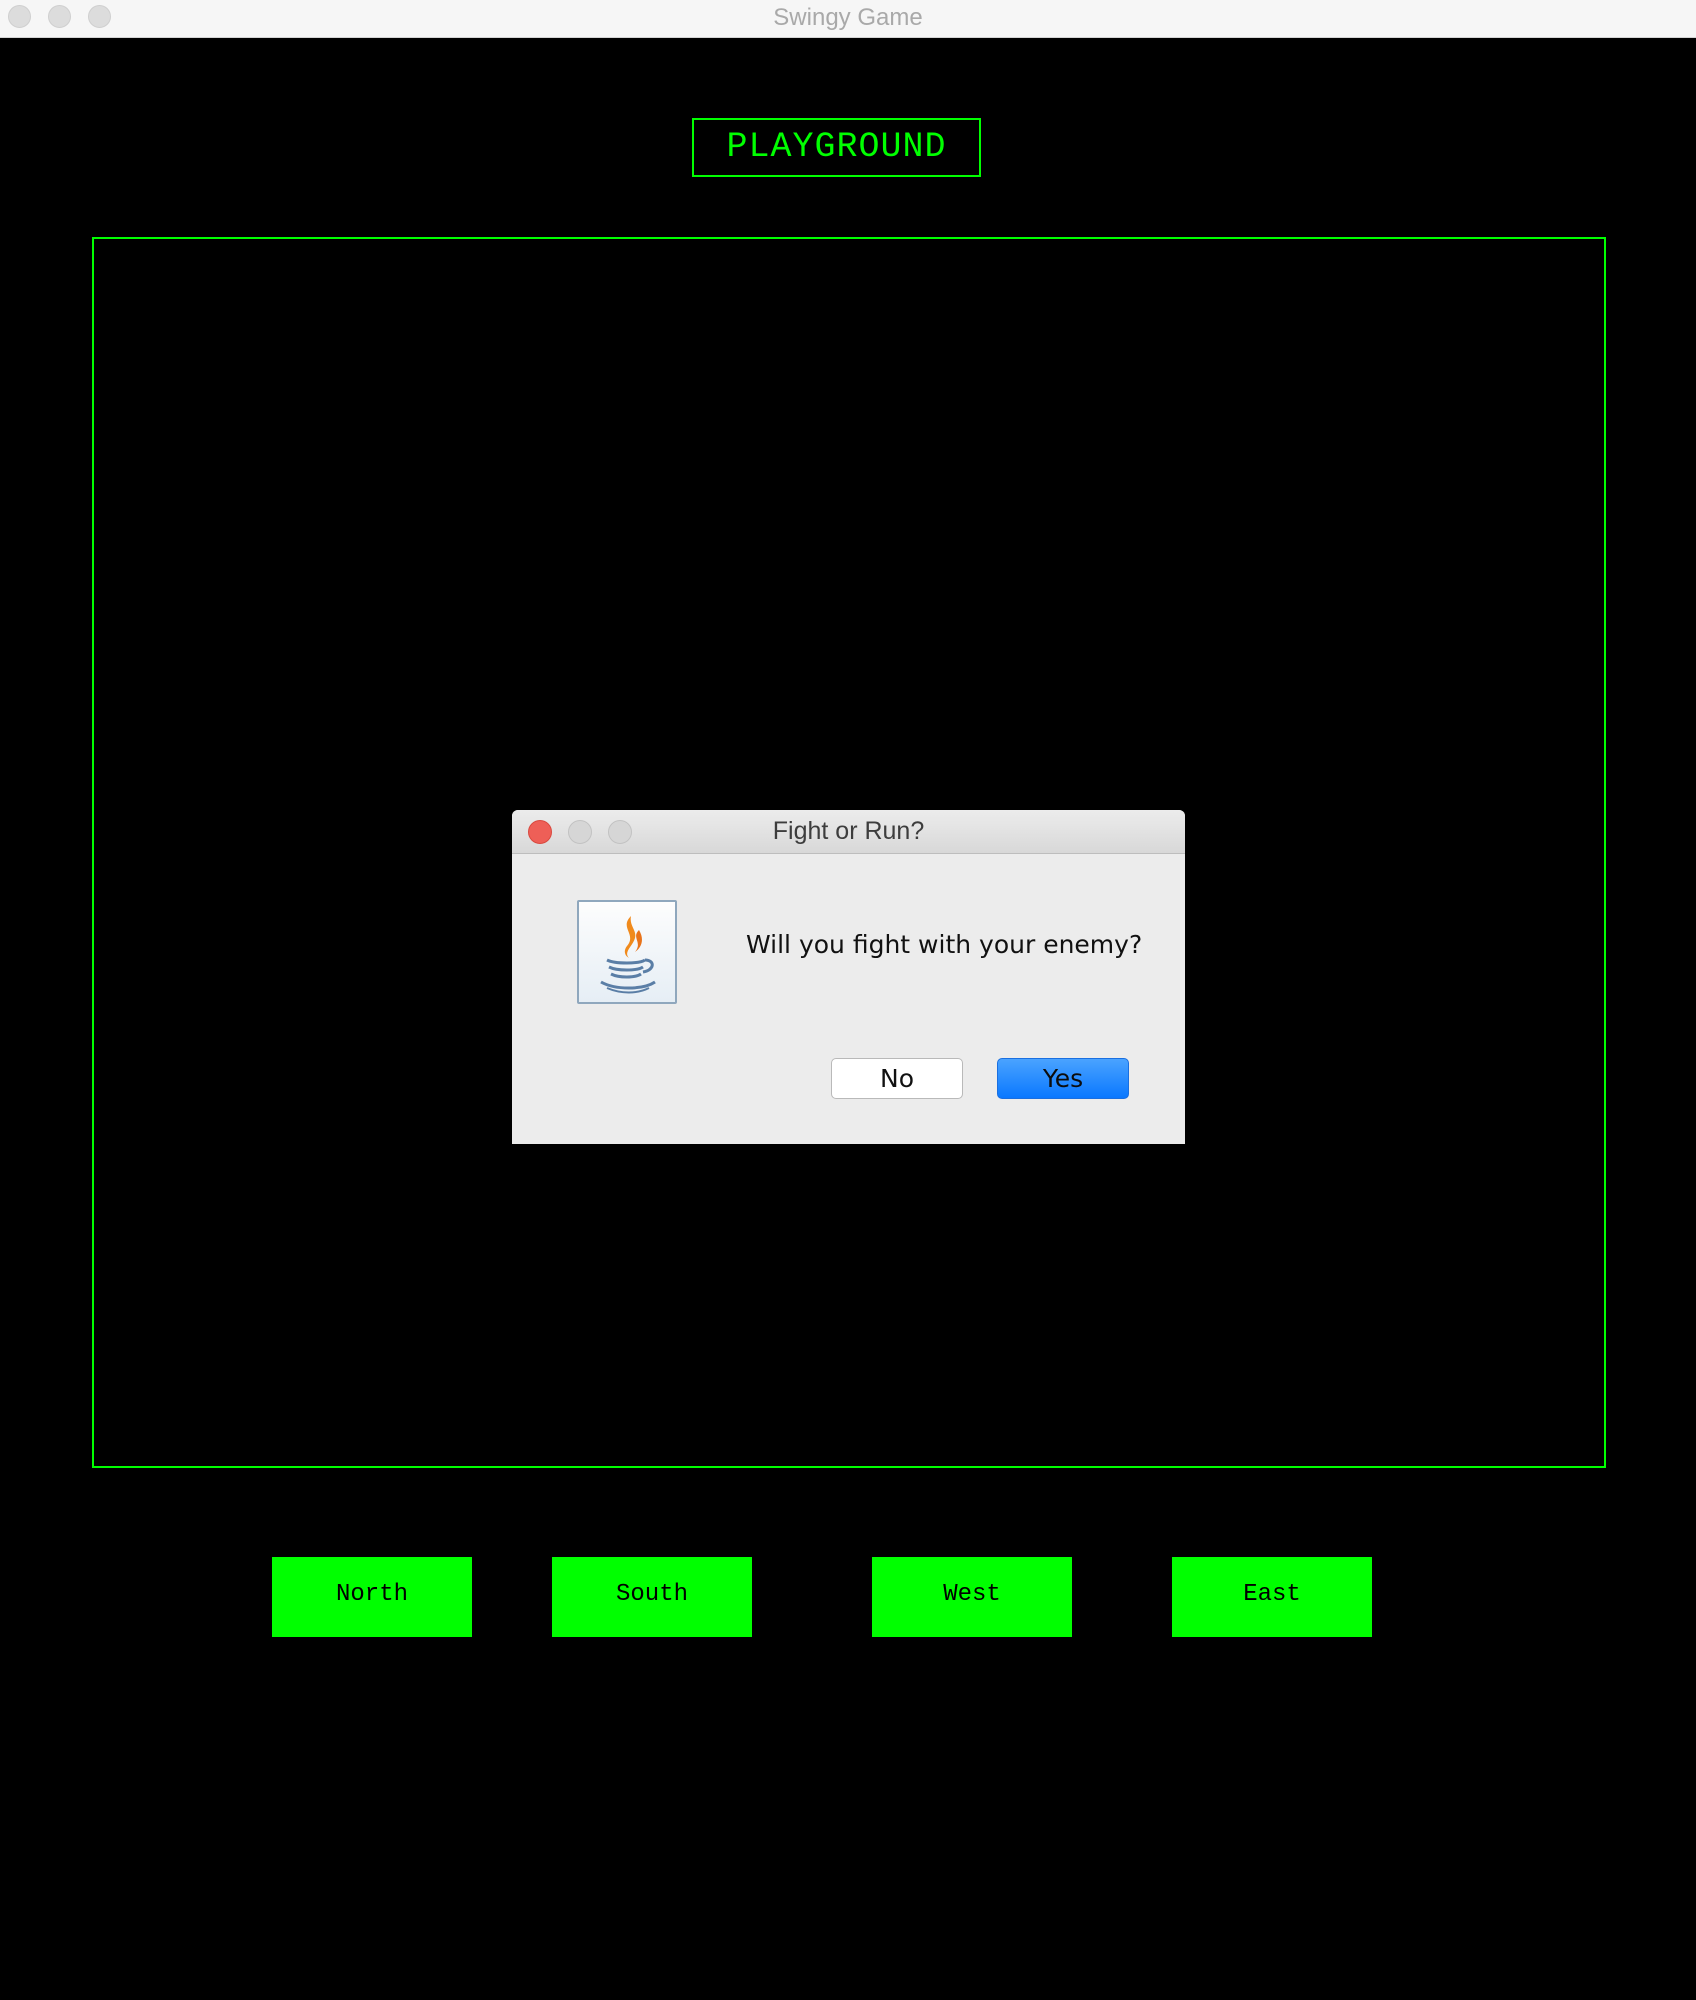 This screenshot has height=2000, width=1696. I want to click on west-button: West, so click(972, 1597).